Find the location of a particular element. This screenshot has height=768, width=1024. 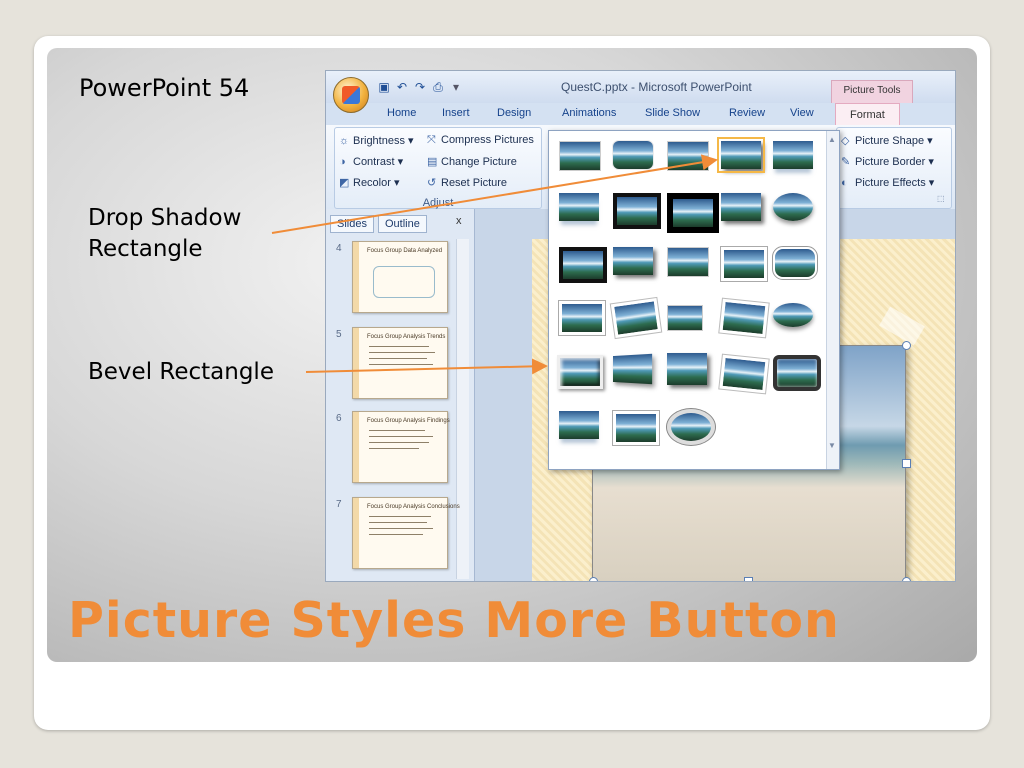

slide-title: Picture Styles More Button is located at coordinates (454, 620).